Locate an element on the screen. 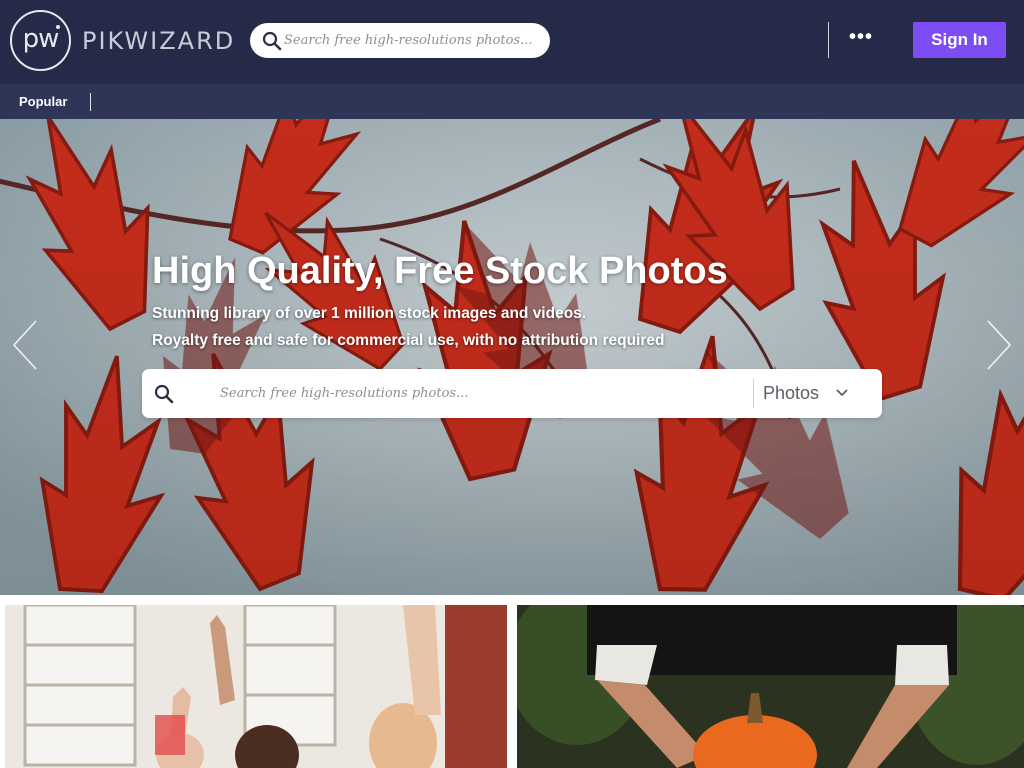 Image resolution: width=1024 pixels, height=768 pixels. header-divider is located at coordinates (828, 40).